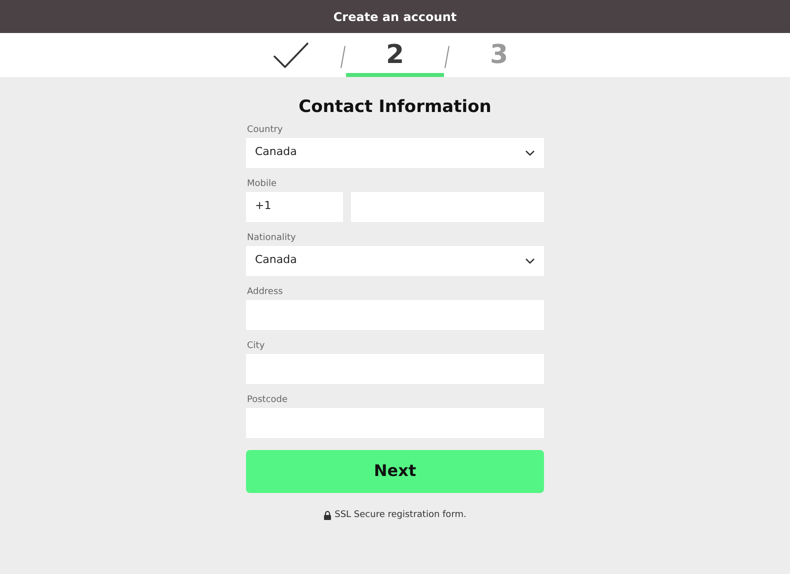 This screenshot has width=790, height=574. What do you see at coordinates (395, 17) in the screenshot?
I see `page-title: Create an account` at bounding box center [395, 17].